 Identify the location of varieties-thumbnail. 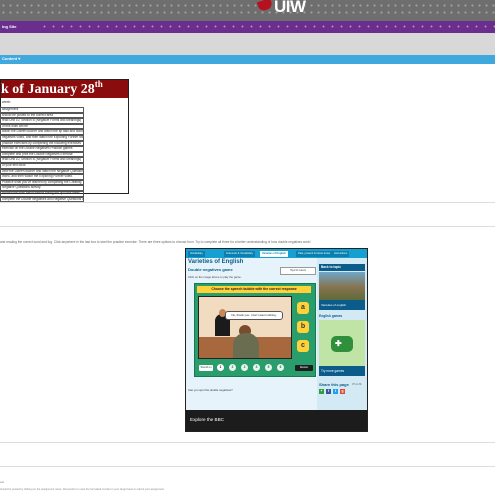
(342, 286).